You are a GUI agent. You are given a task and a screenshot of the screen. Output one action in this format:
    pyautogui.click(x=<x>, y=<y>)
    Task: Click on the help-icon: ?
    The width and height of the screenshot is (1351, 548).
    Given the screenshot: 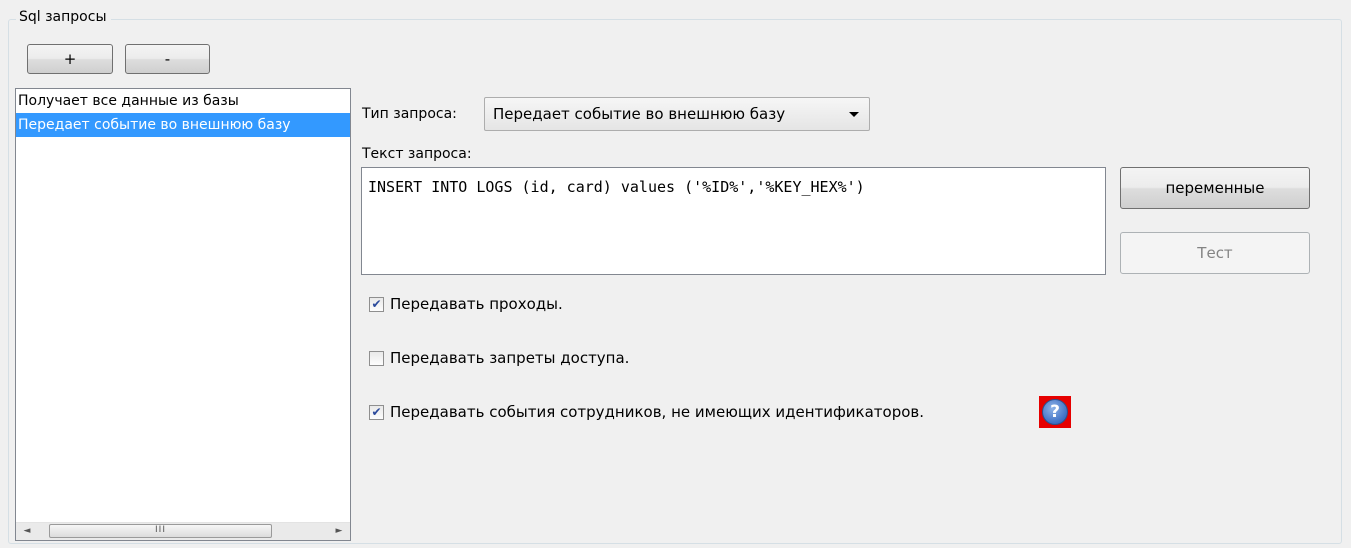 What is the action you would take?
    pyautogui.click(x=1055, y=412)
    